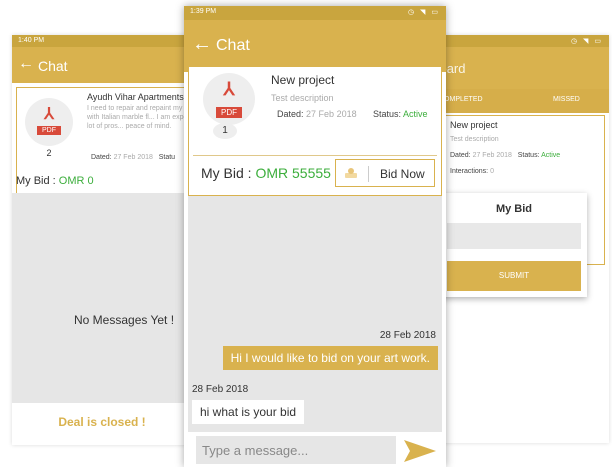 The height and width of the screenshot is (467, 612). I want to click on message-input, so click(296, 450).